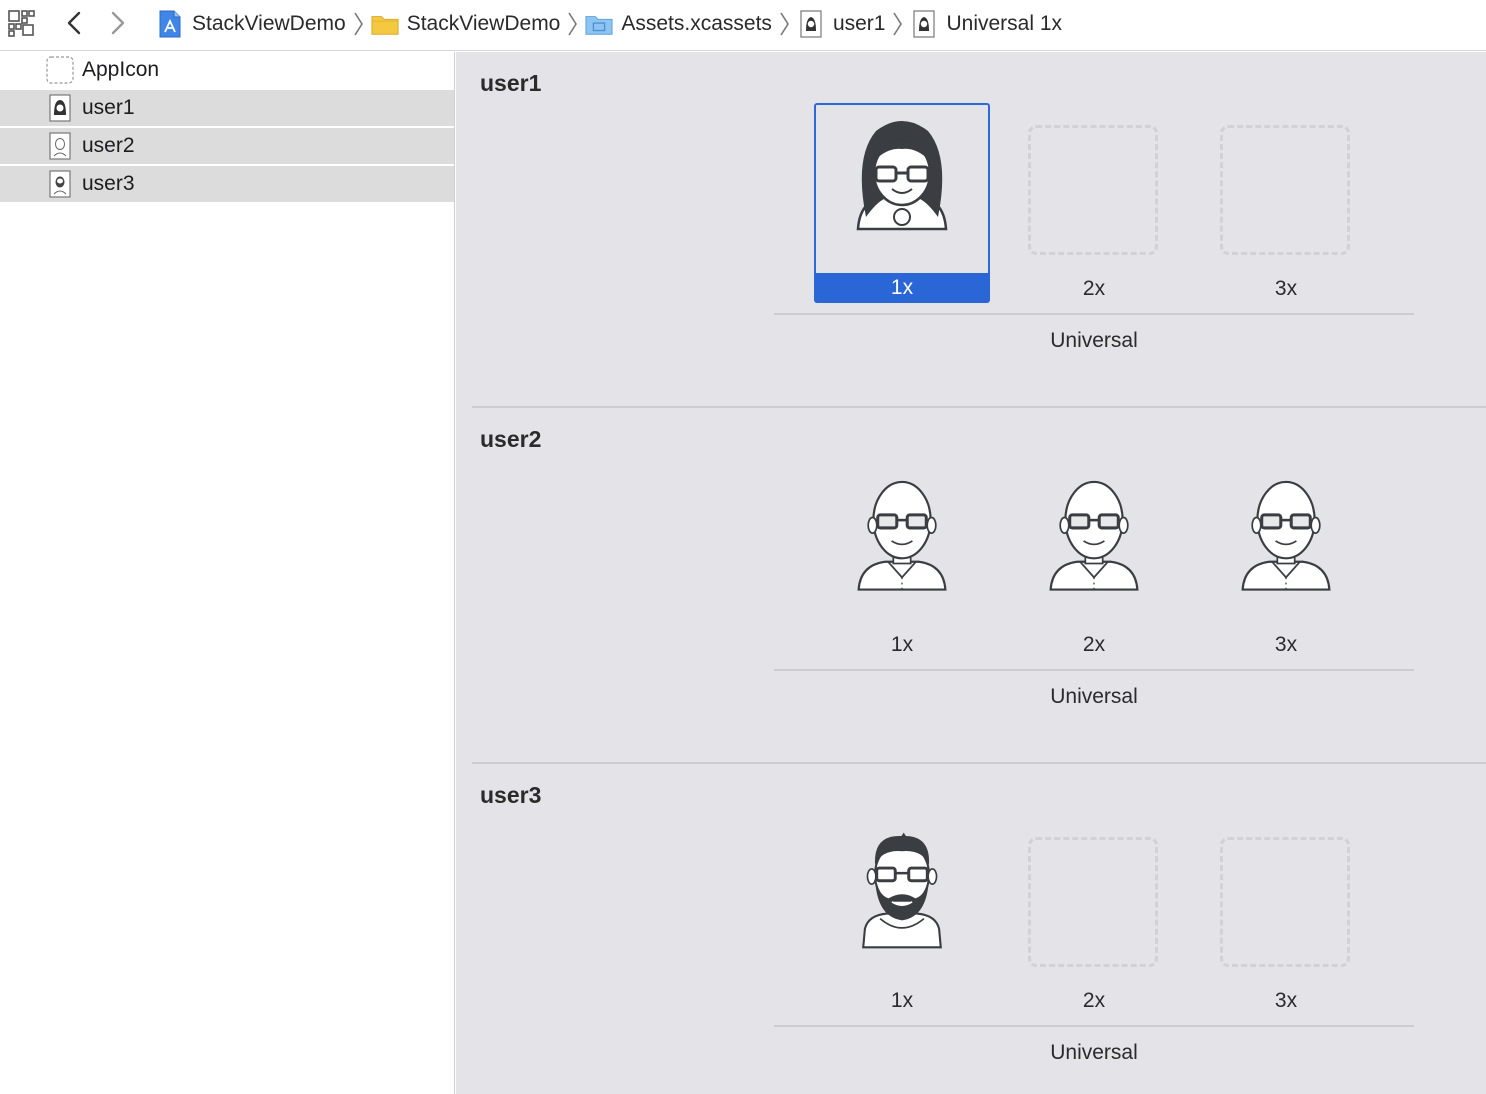  I want to click on image-set-title: user2, so click(511, 439).